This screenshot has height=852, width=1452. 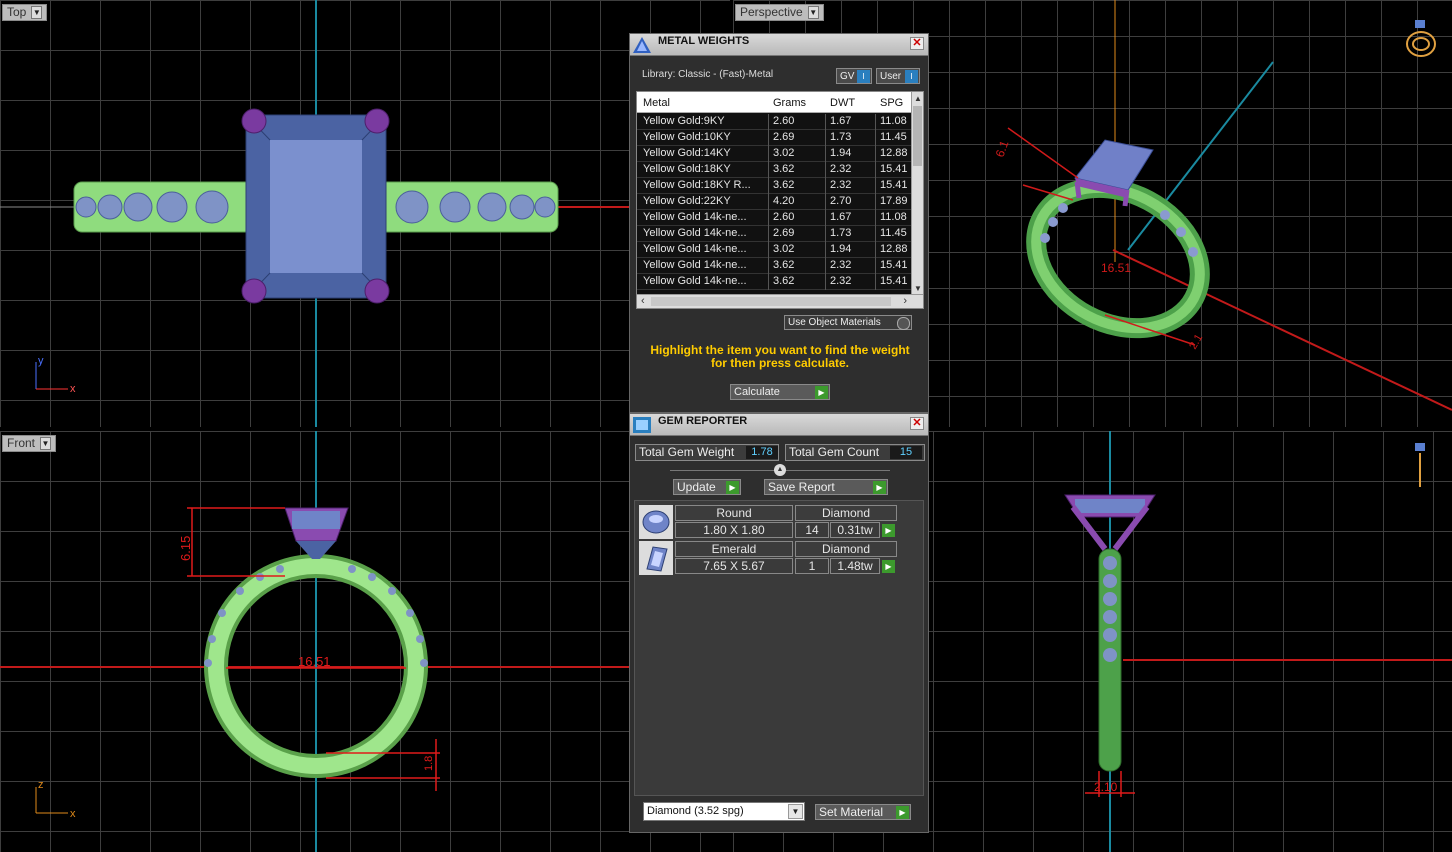 What do you see at coordinates (848, 322) in the screenshot?
I see `use-object-materials-checkbox: Use Object Materials` at bounding box center [848, 322].